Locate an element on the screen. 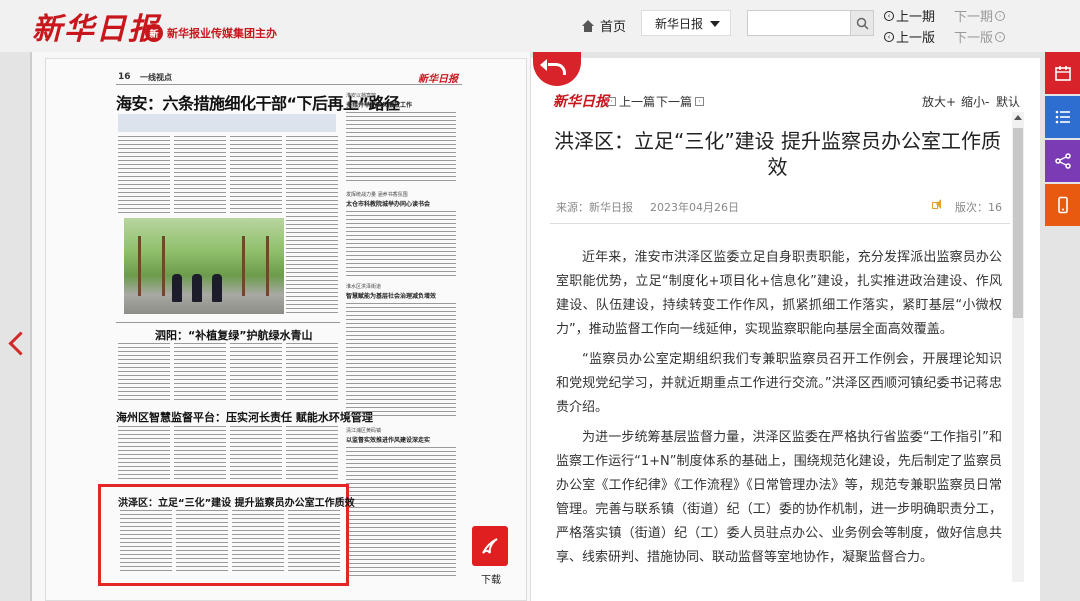 The height and width of the screenshot is (601, 1080). article-edition: 版次：16 is located at coordinates (978, 207).